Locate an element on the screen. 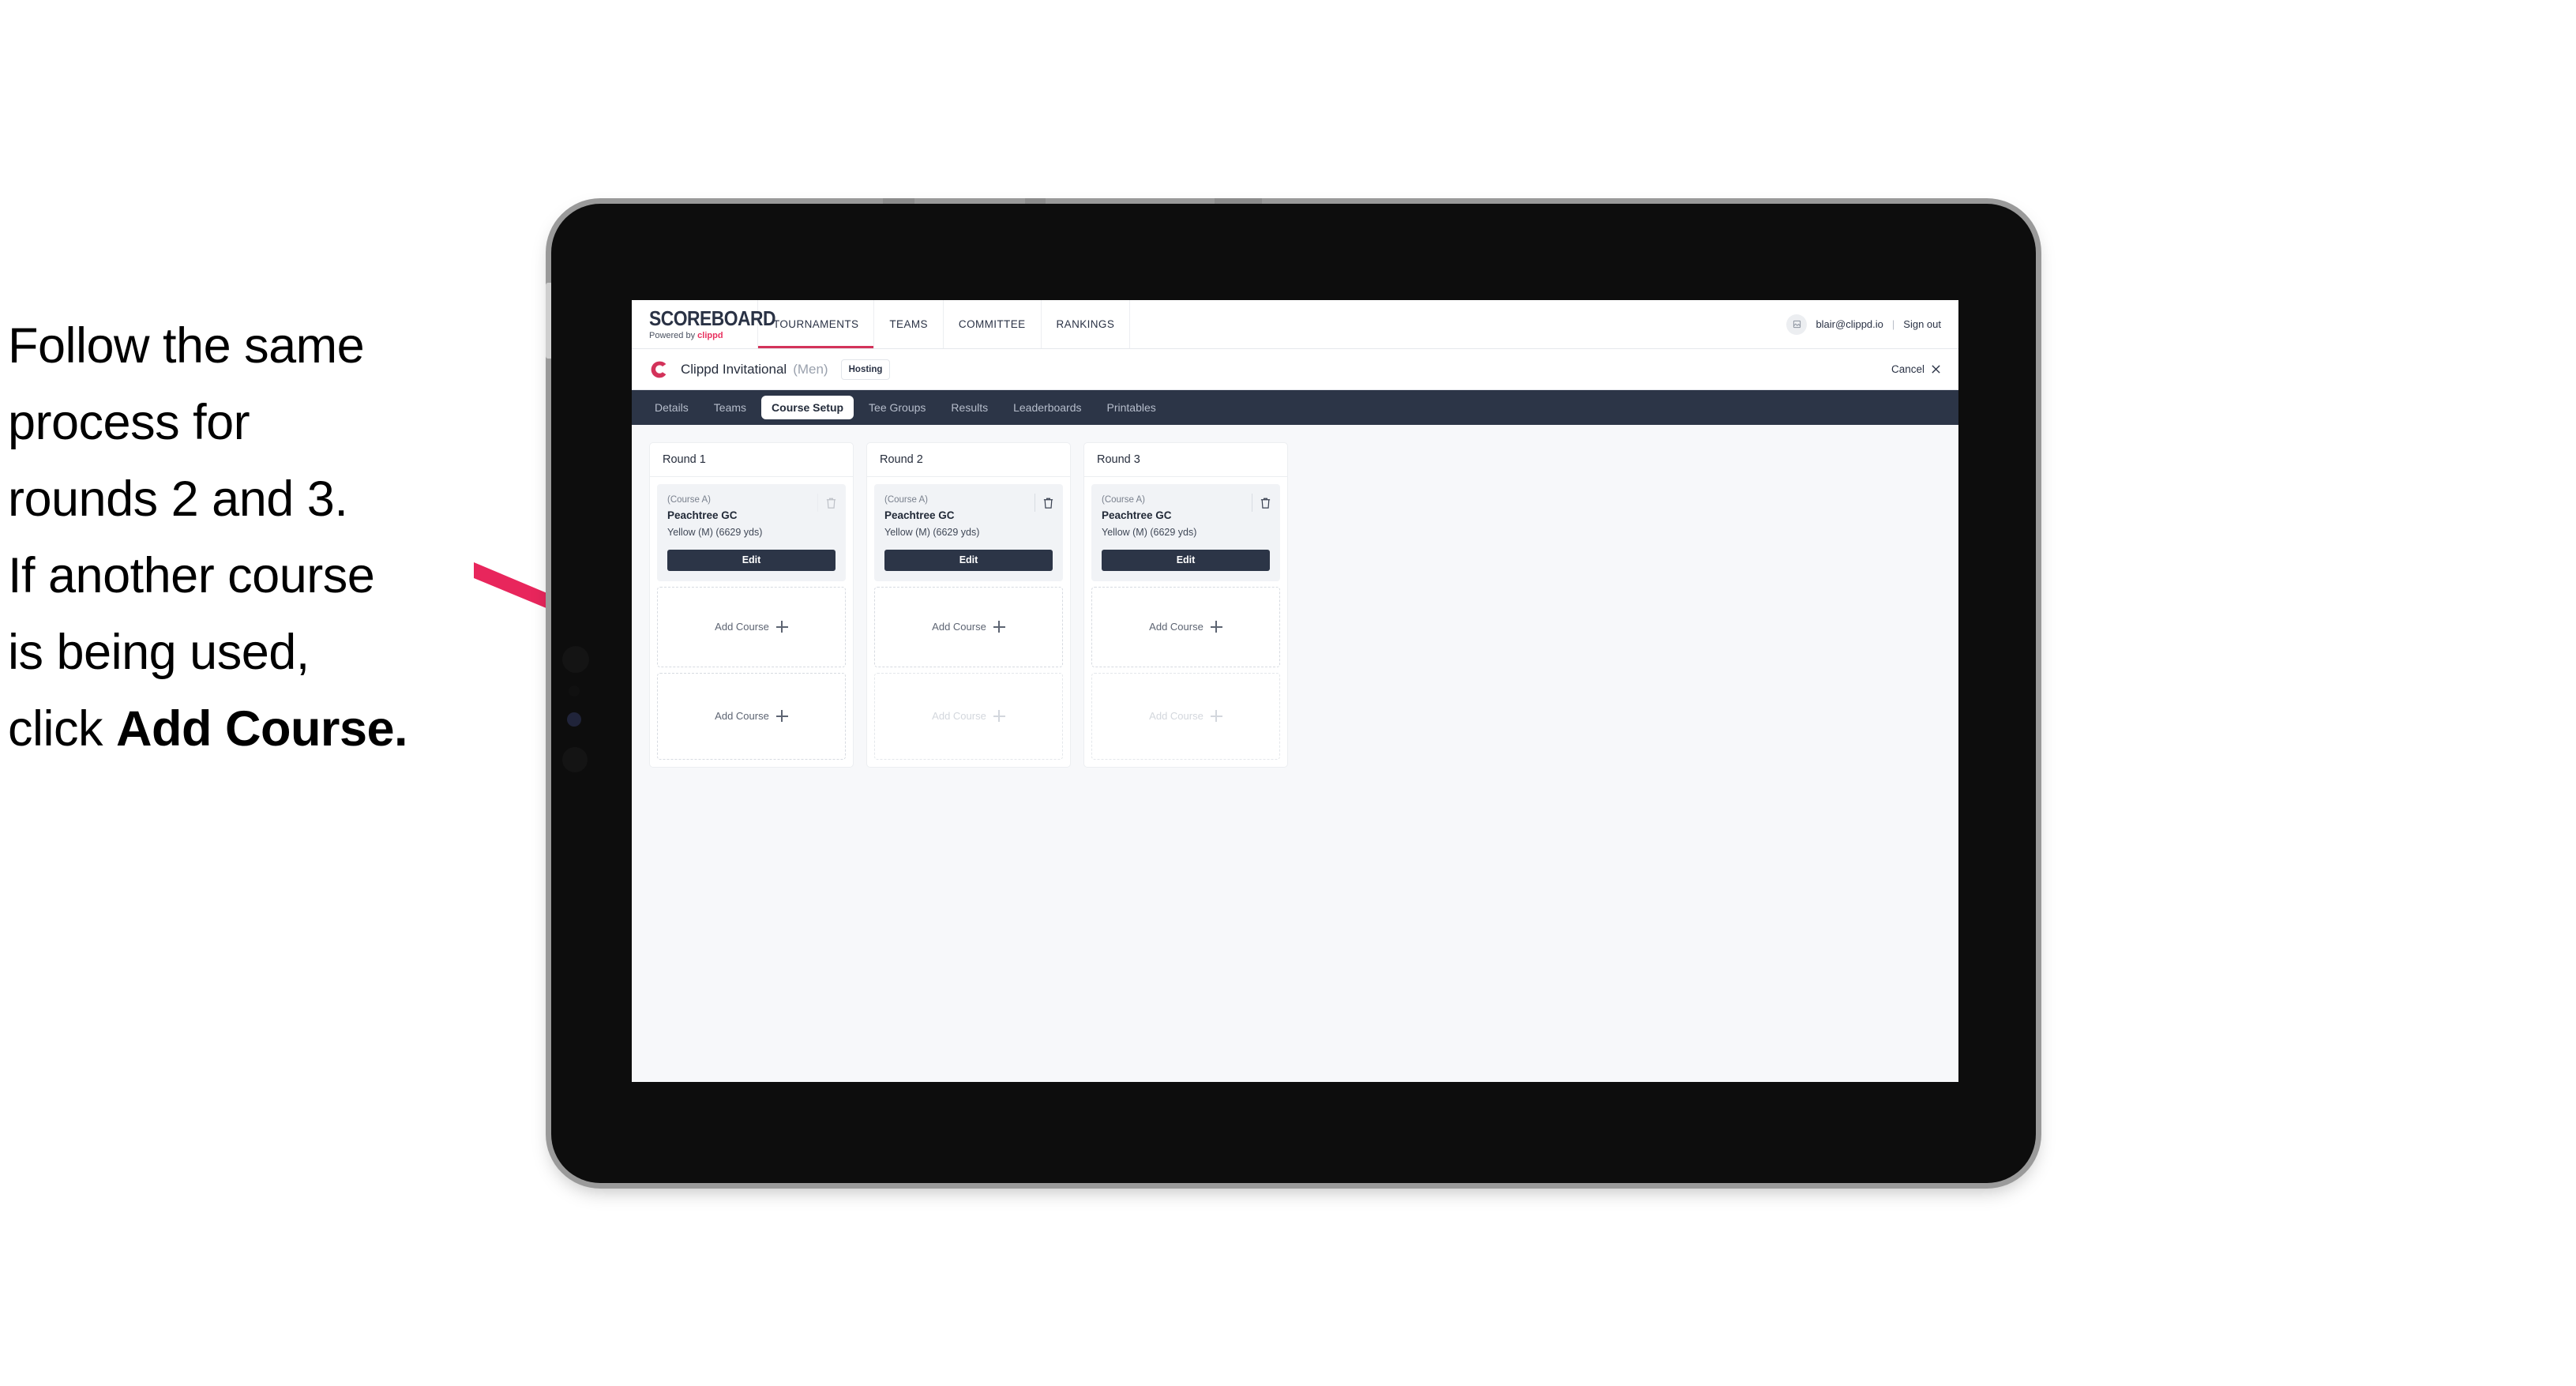 The width and height of the screenshot is (2576, 1386). annotation-line-2: process for is located at coordinates (129, 423).